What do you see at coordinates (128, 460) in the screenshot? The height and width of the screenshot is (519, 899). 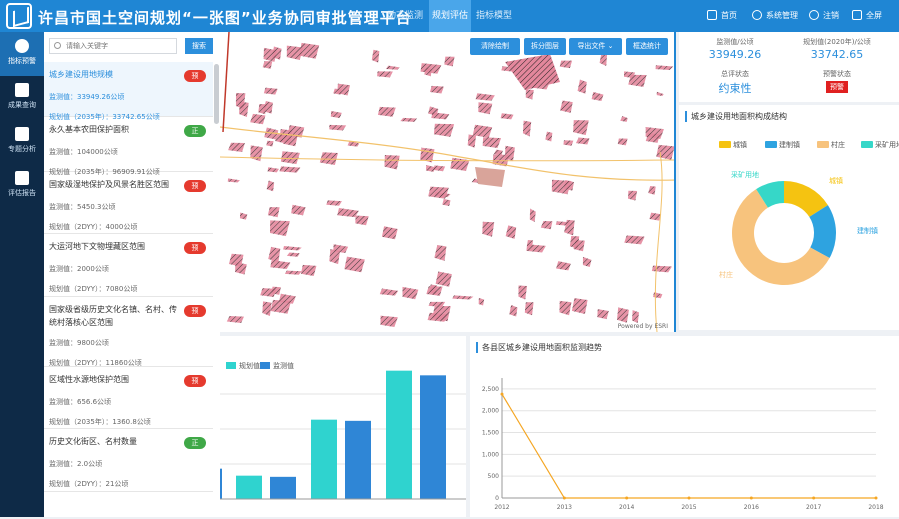 I see `indicator-item: 历史文化街区、名村数量 监测值：2.0公顷 规划值（2DYY）：21公顷 正` at bounding box center [128, 460].